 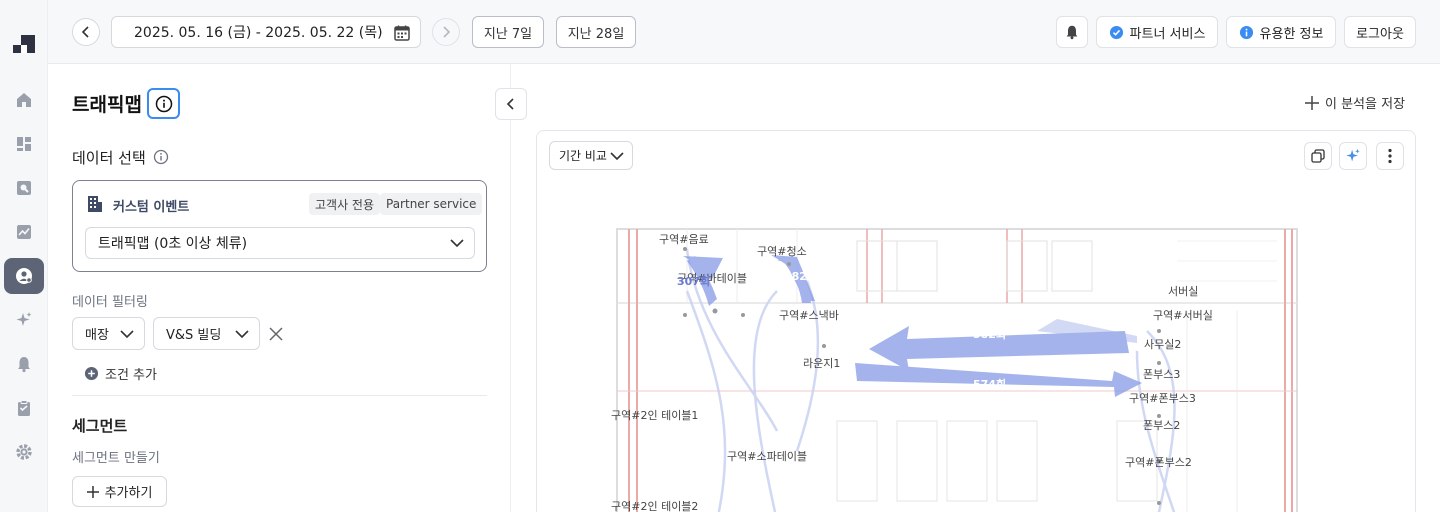 What do you see at coordinates (173, 244) in the screenshot?
I see `custom-event-selected: 트래픽맵 (0초 이상 체류)` at bounding box center [173, 244].